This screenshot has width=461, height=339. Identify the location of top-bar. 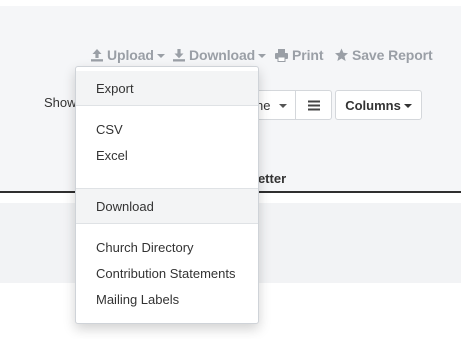
(230, 3).